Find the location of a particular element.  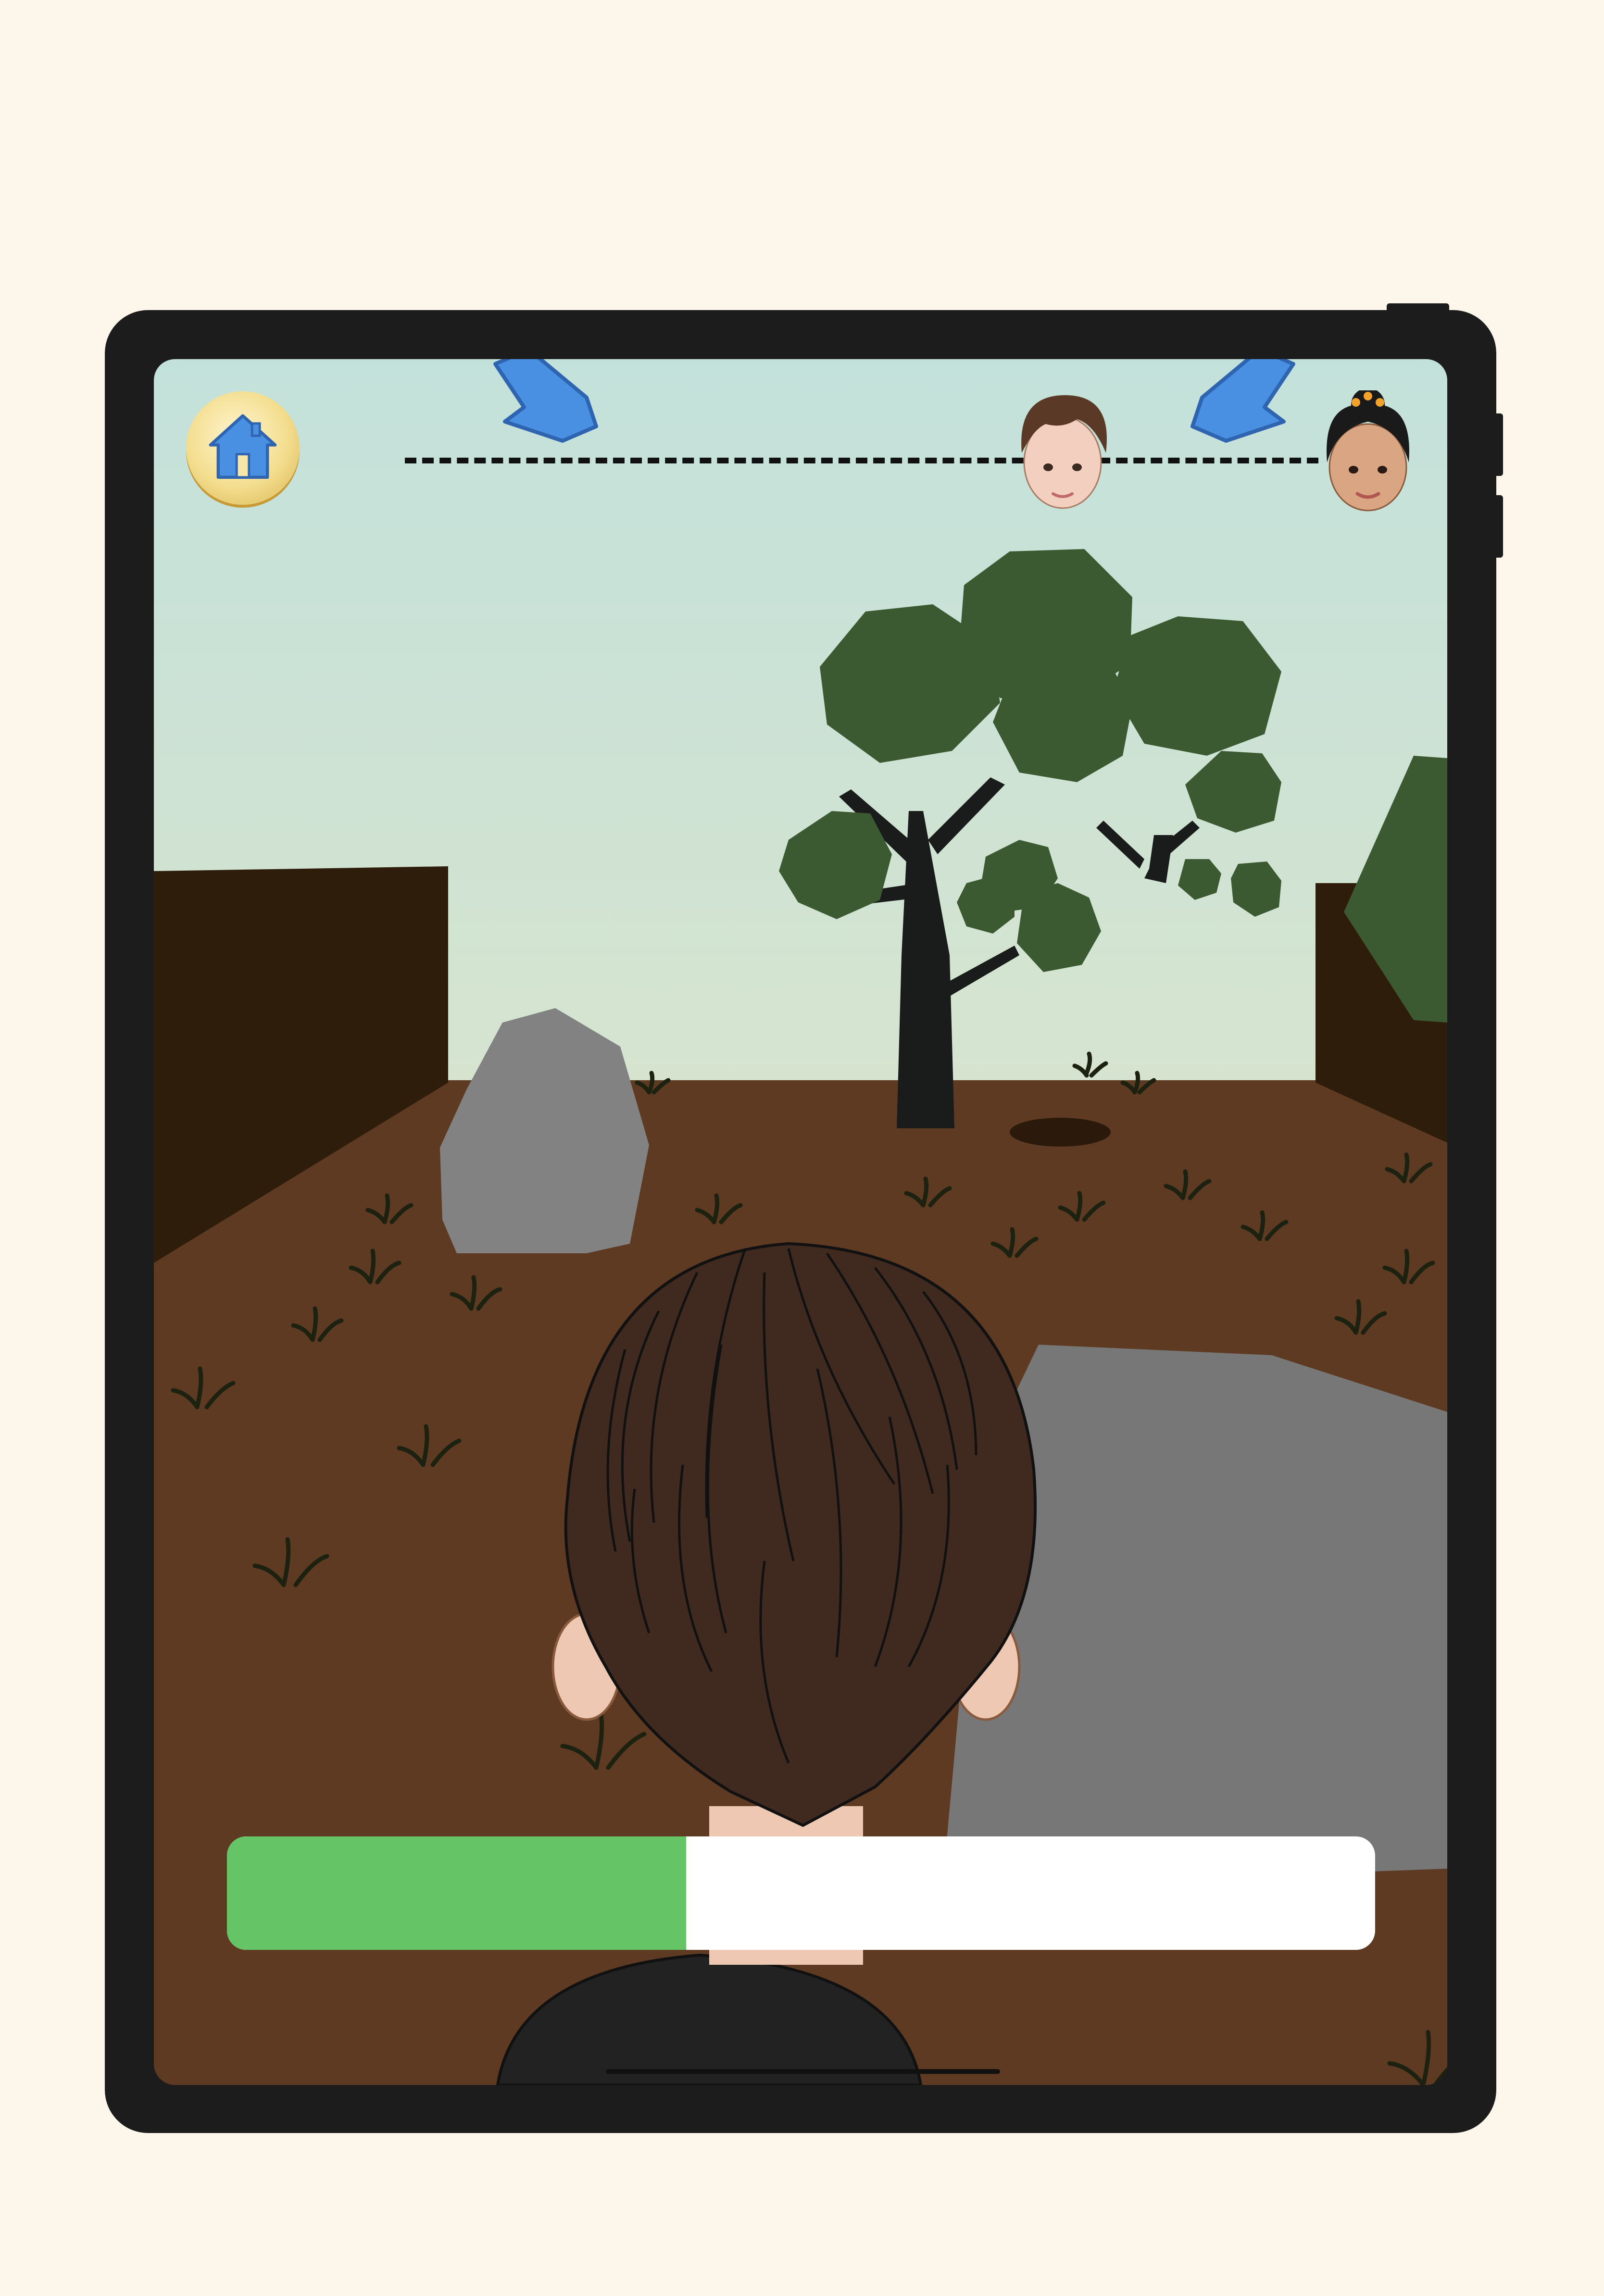

race-track-line is located at coordinates (861, 460).